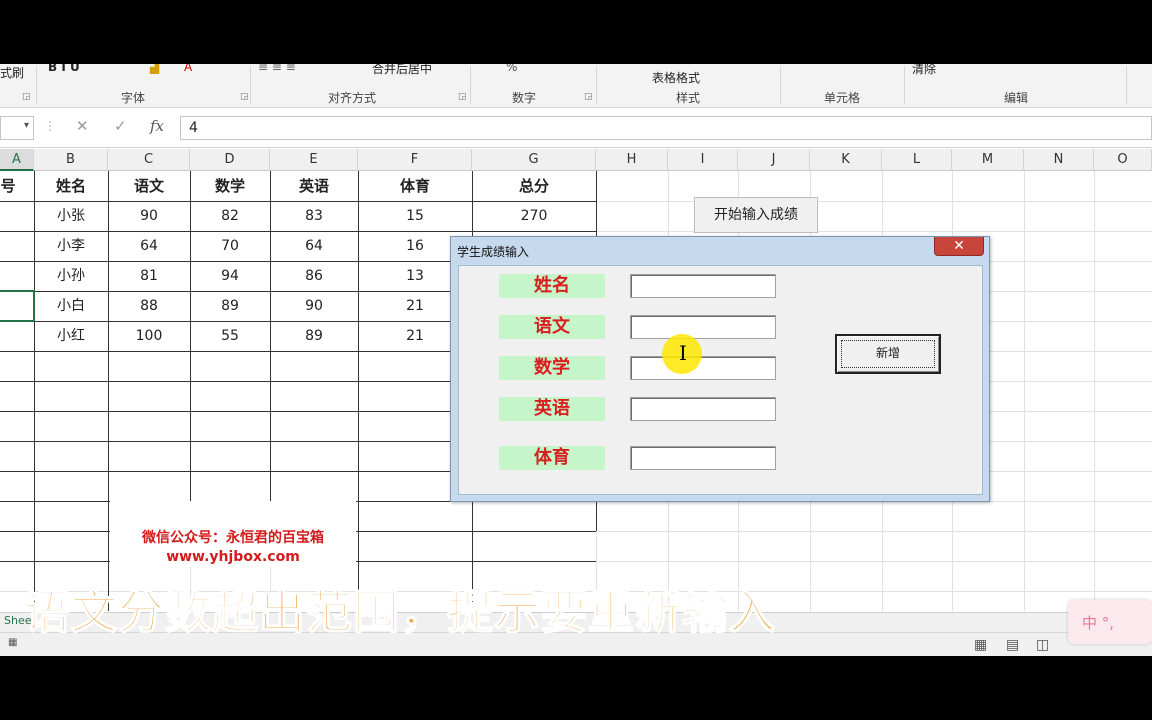 The width and height of the screenshot is (1152, 720). Describe the element at coordinates (415, 160) in the screenshot. I see `column-header: F` at that location.